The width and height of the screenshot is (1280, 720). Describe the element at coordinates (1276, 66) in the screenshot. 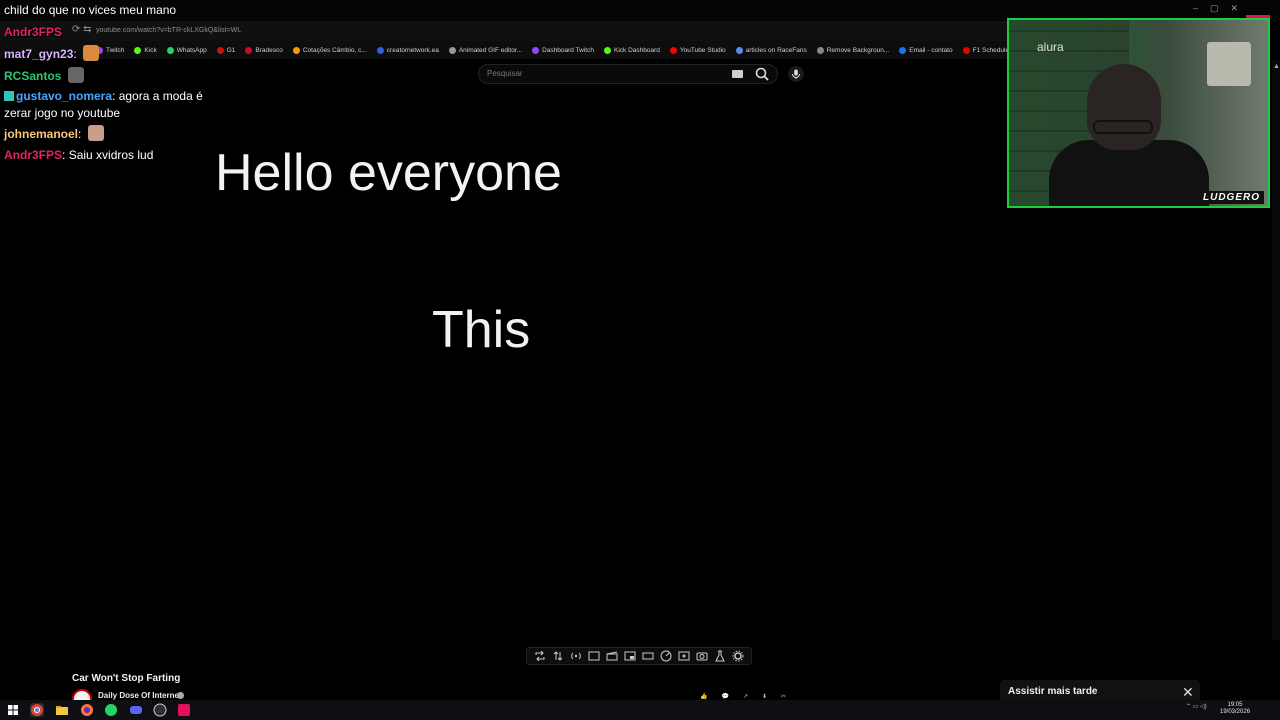

I see `scroll-up-arrow-icon: ▲` at that location.